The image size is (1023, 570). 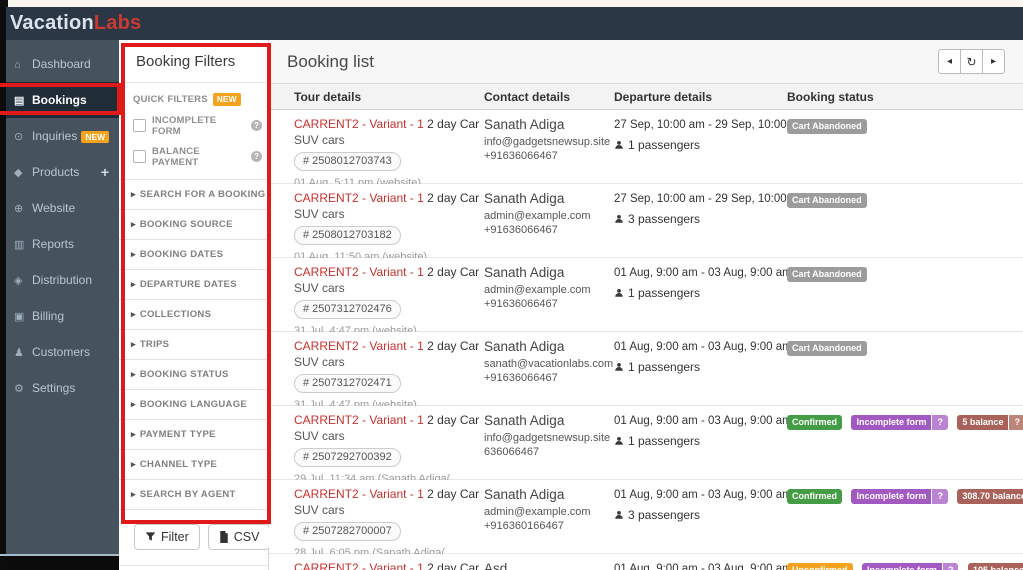 I want to click on filter-section-booking-language: BOOKING LANGUAGE, so click(x=193, y=403).